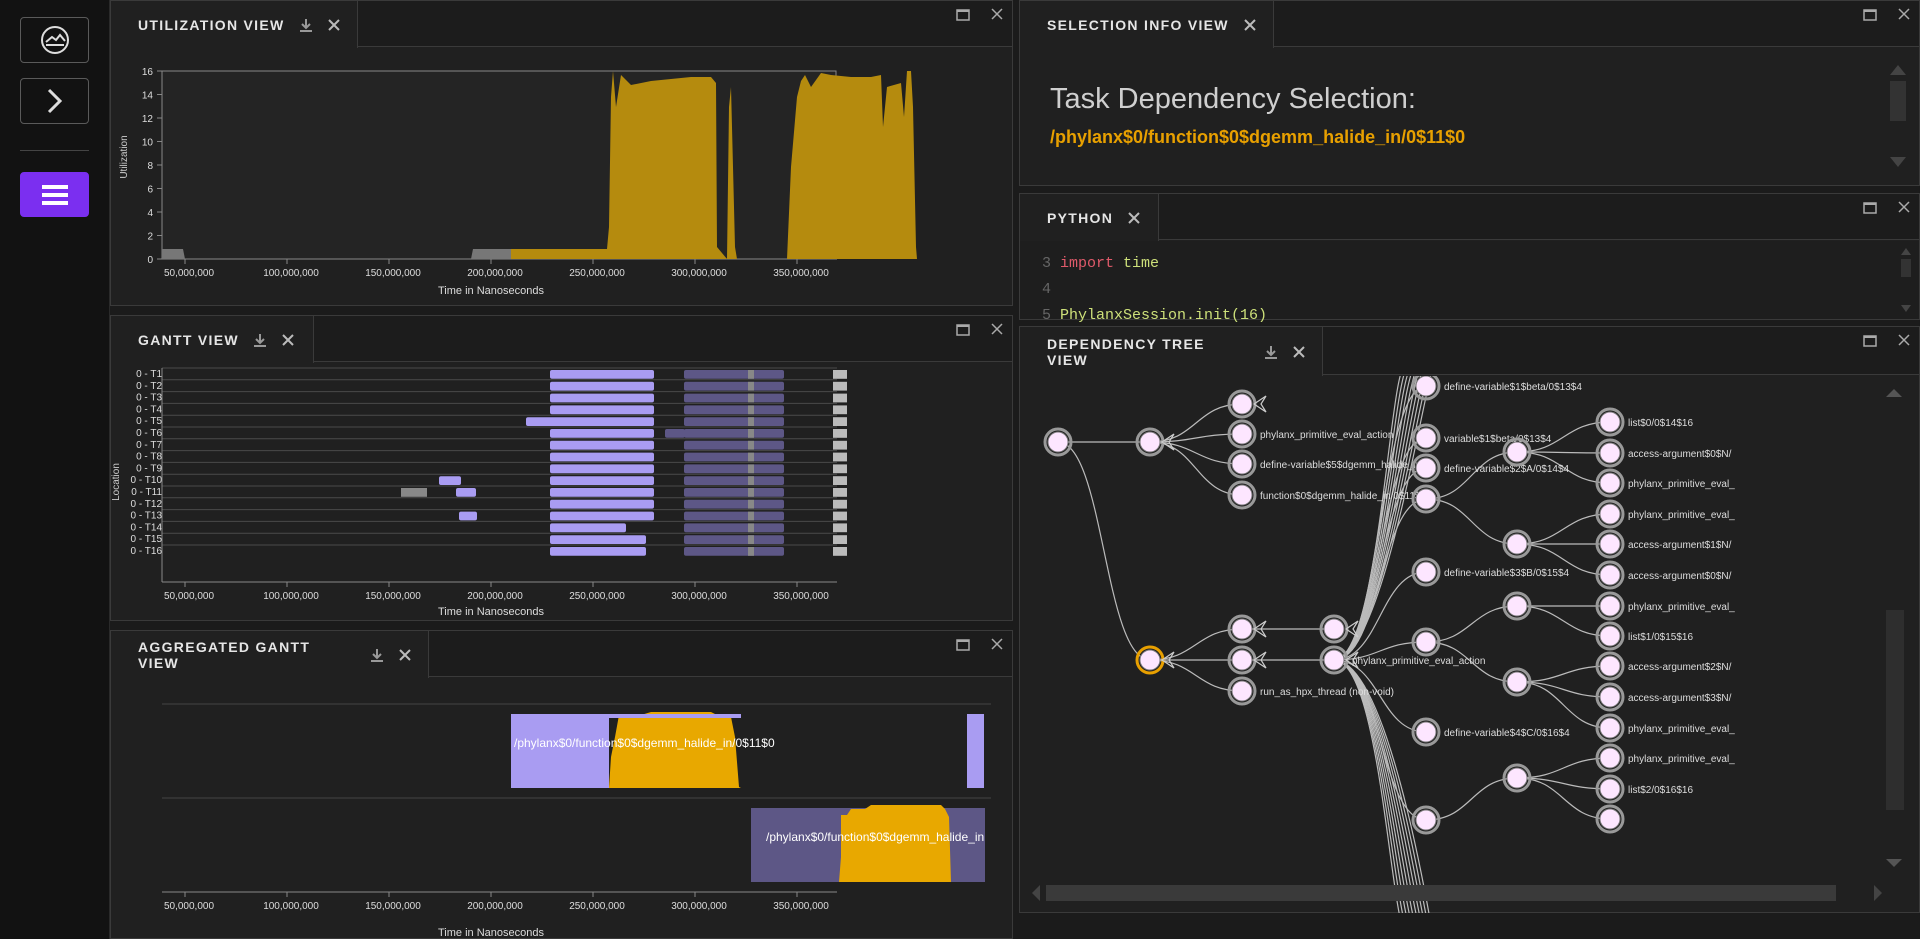 This screenshot has width=1920, height=939. Describe the element at coordinates (270, 654) in the screenshot. I see `tab-aggregated-gantt: AGGREGATED GANTT VIEW` at that location.